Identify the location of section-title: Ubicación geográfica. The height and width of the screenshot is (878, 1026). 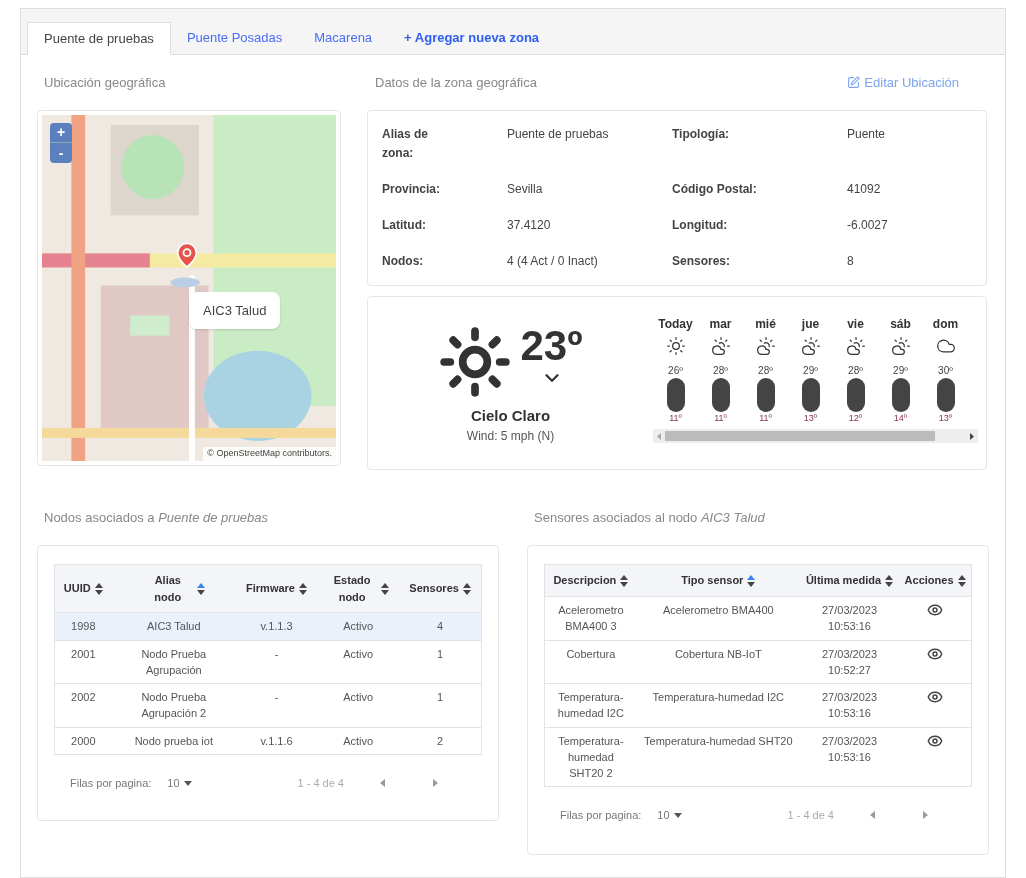
(105, 83).